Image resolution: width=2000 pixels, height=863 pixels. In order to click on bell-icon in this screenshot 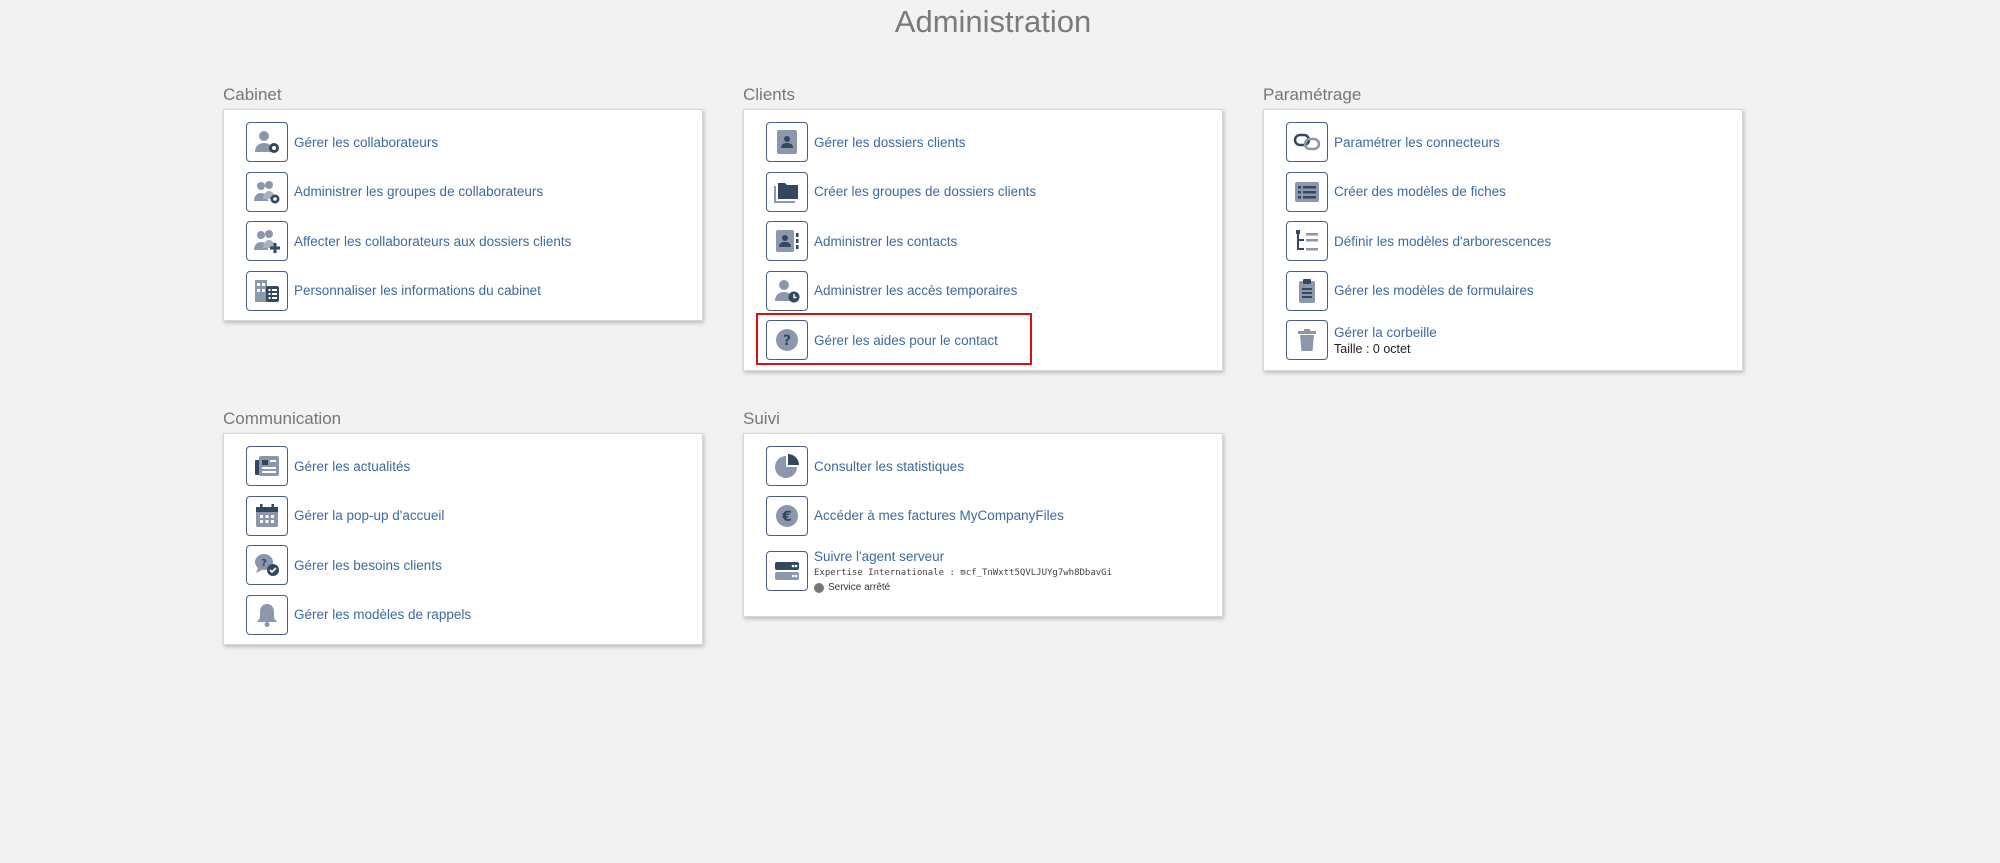, I will do `click(267, 614)`.